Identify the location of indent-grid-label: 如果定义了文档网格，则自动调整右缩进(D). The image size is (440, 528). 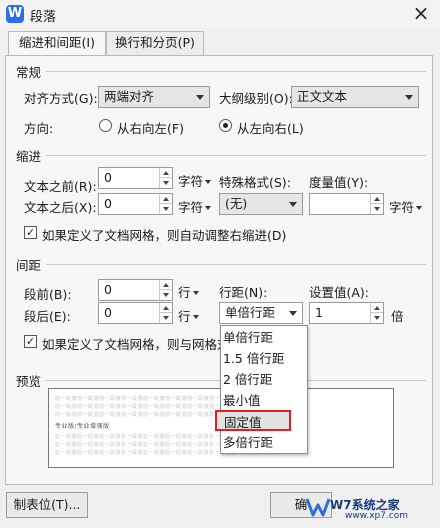
(164, 235).